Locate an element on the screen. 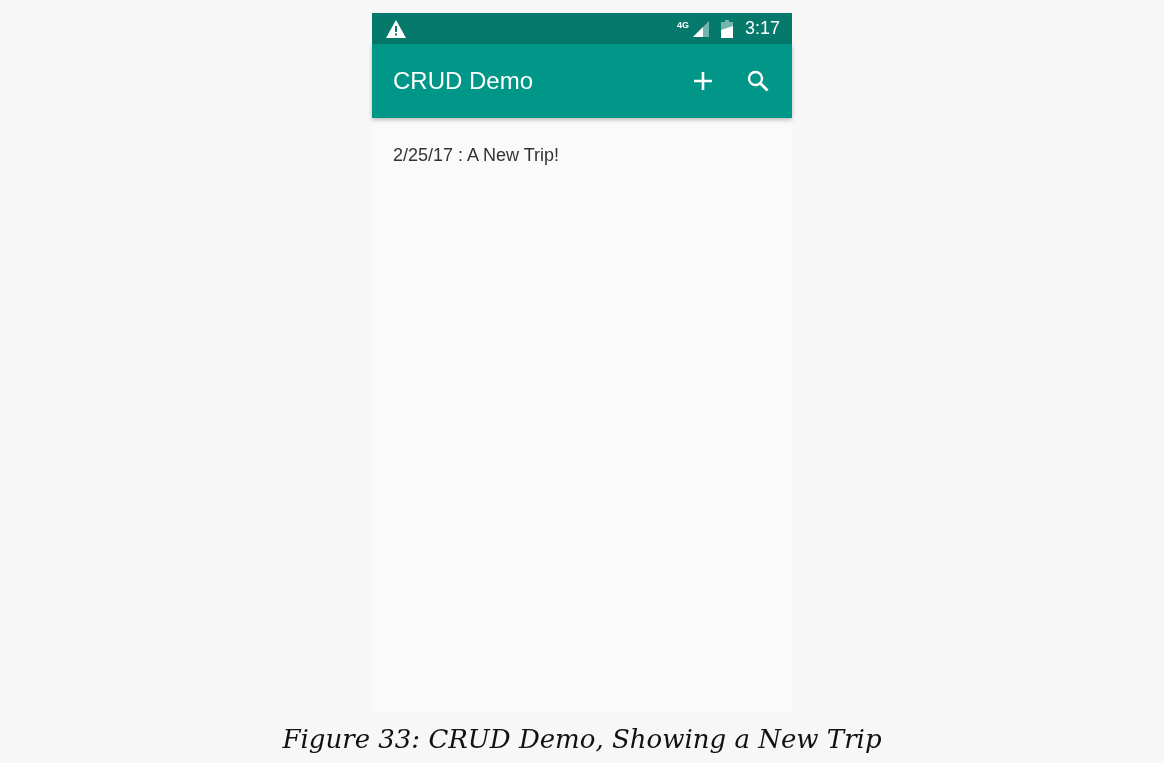 Image resolution: width=1164 pixels, height=763 pixels. battery-icon is located at coordinates (726, 28).